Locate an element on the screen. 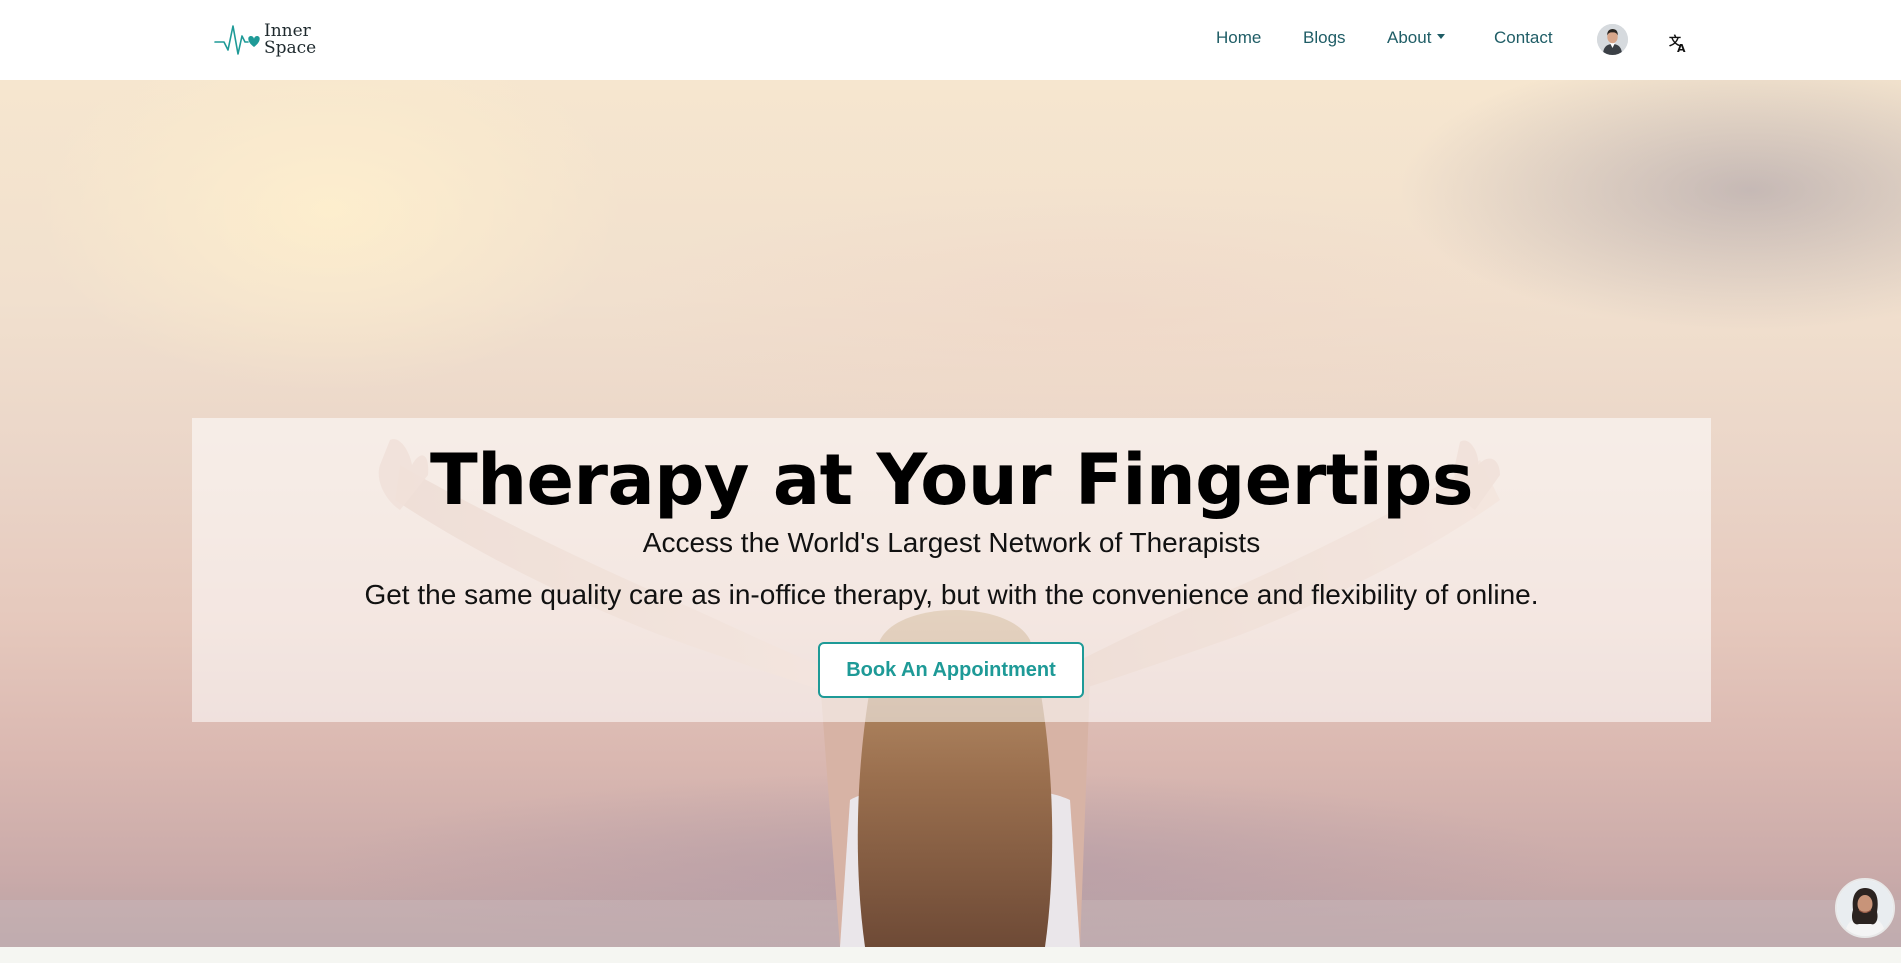  nav-about-dropdown: About is located at coordinates (1416, 38).